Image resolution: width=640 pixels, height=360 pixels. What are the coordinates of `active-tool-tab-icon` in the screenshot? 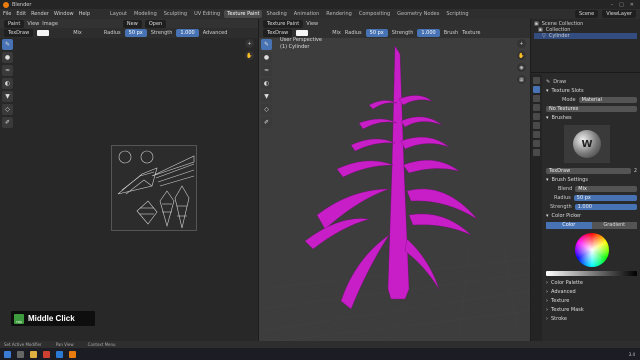 It's located at (536, 89).